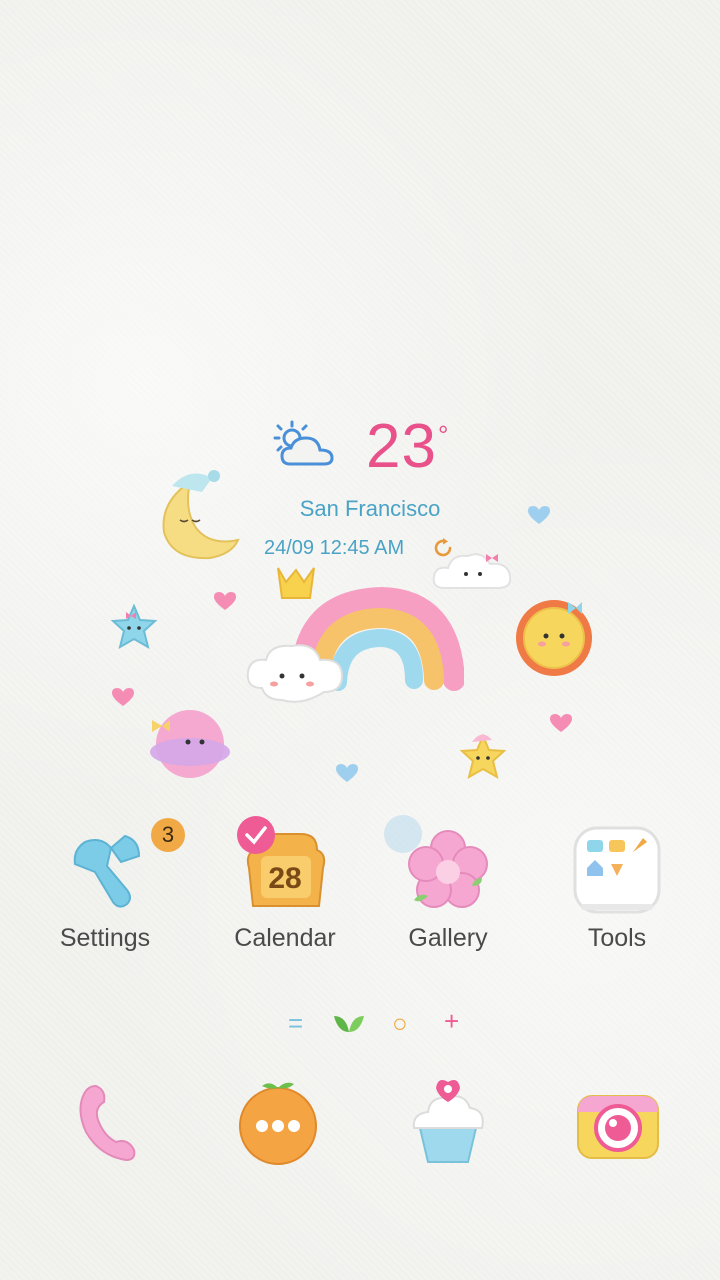  I want to click on partly-cloudy-icon, so click(305, 445).